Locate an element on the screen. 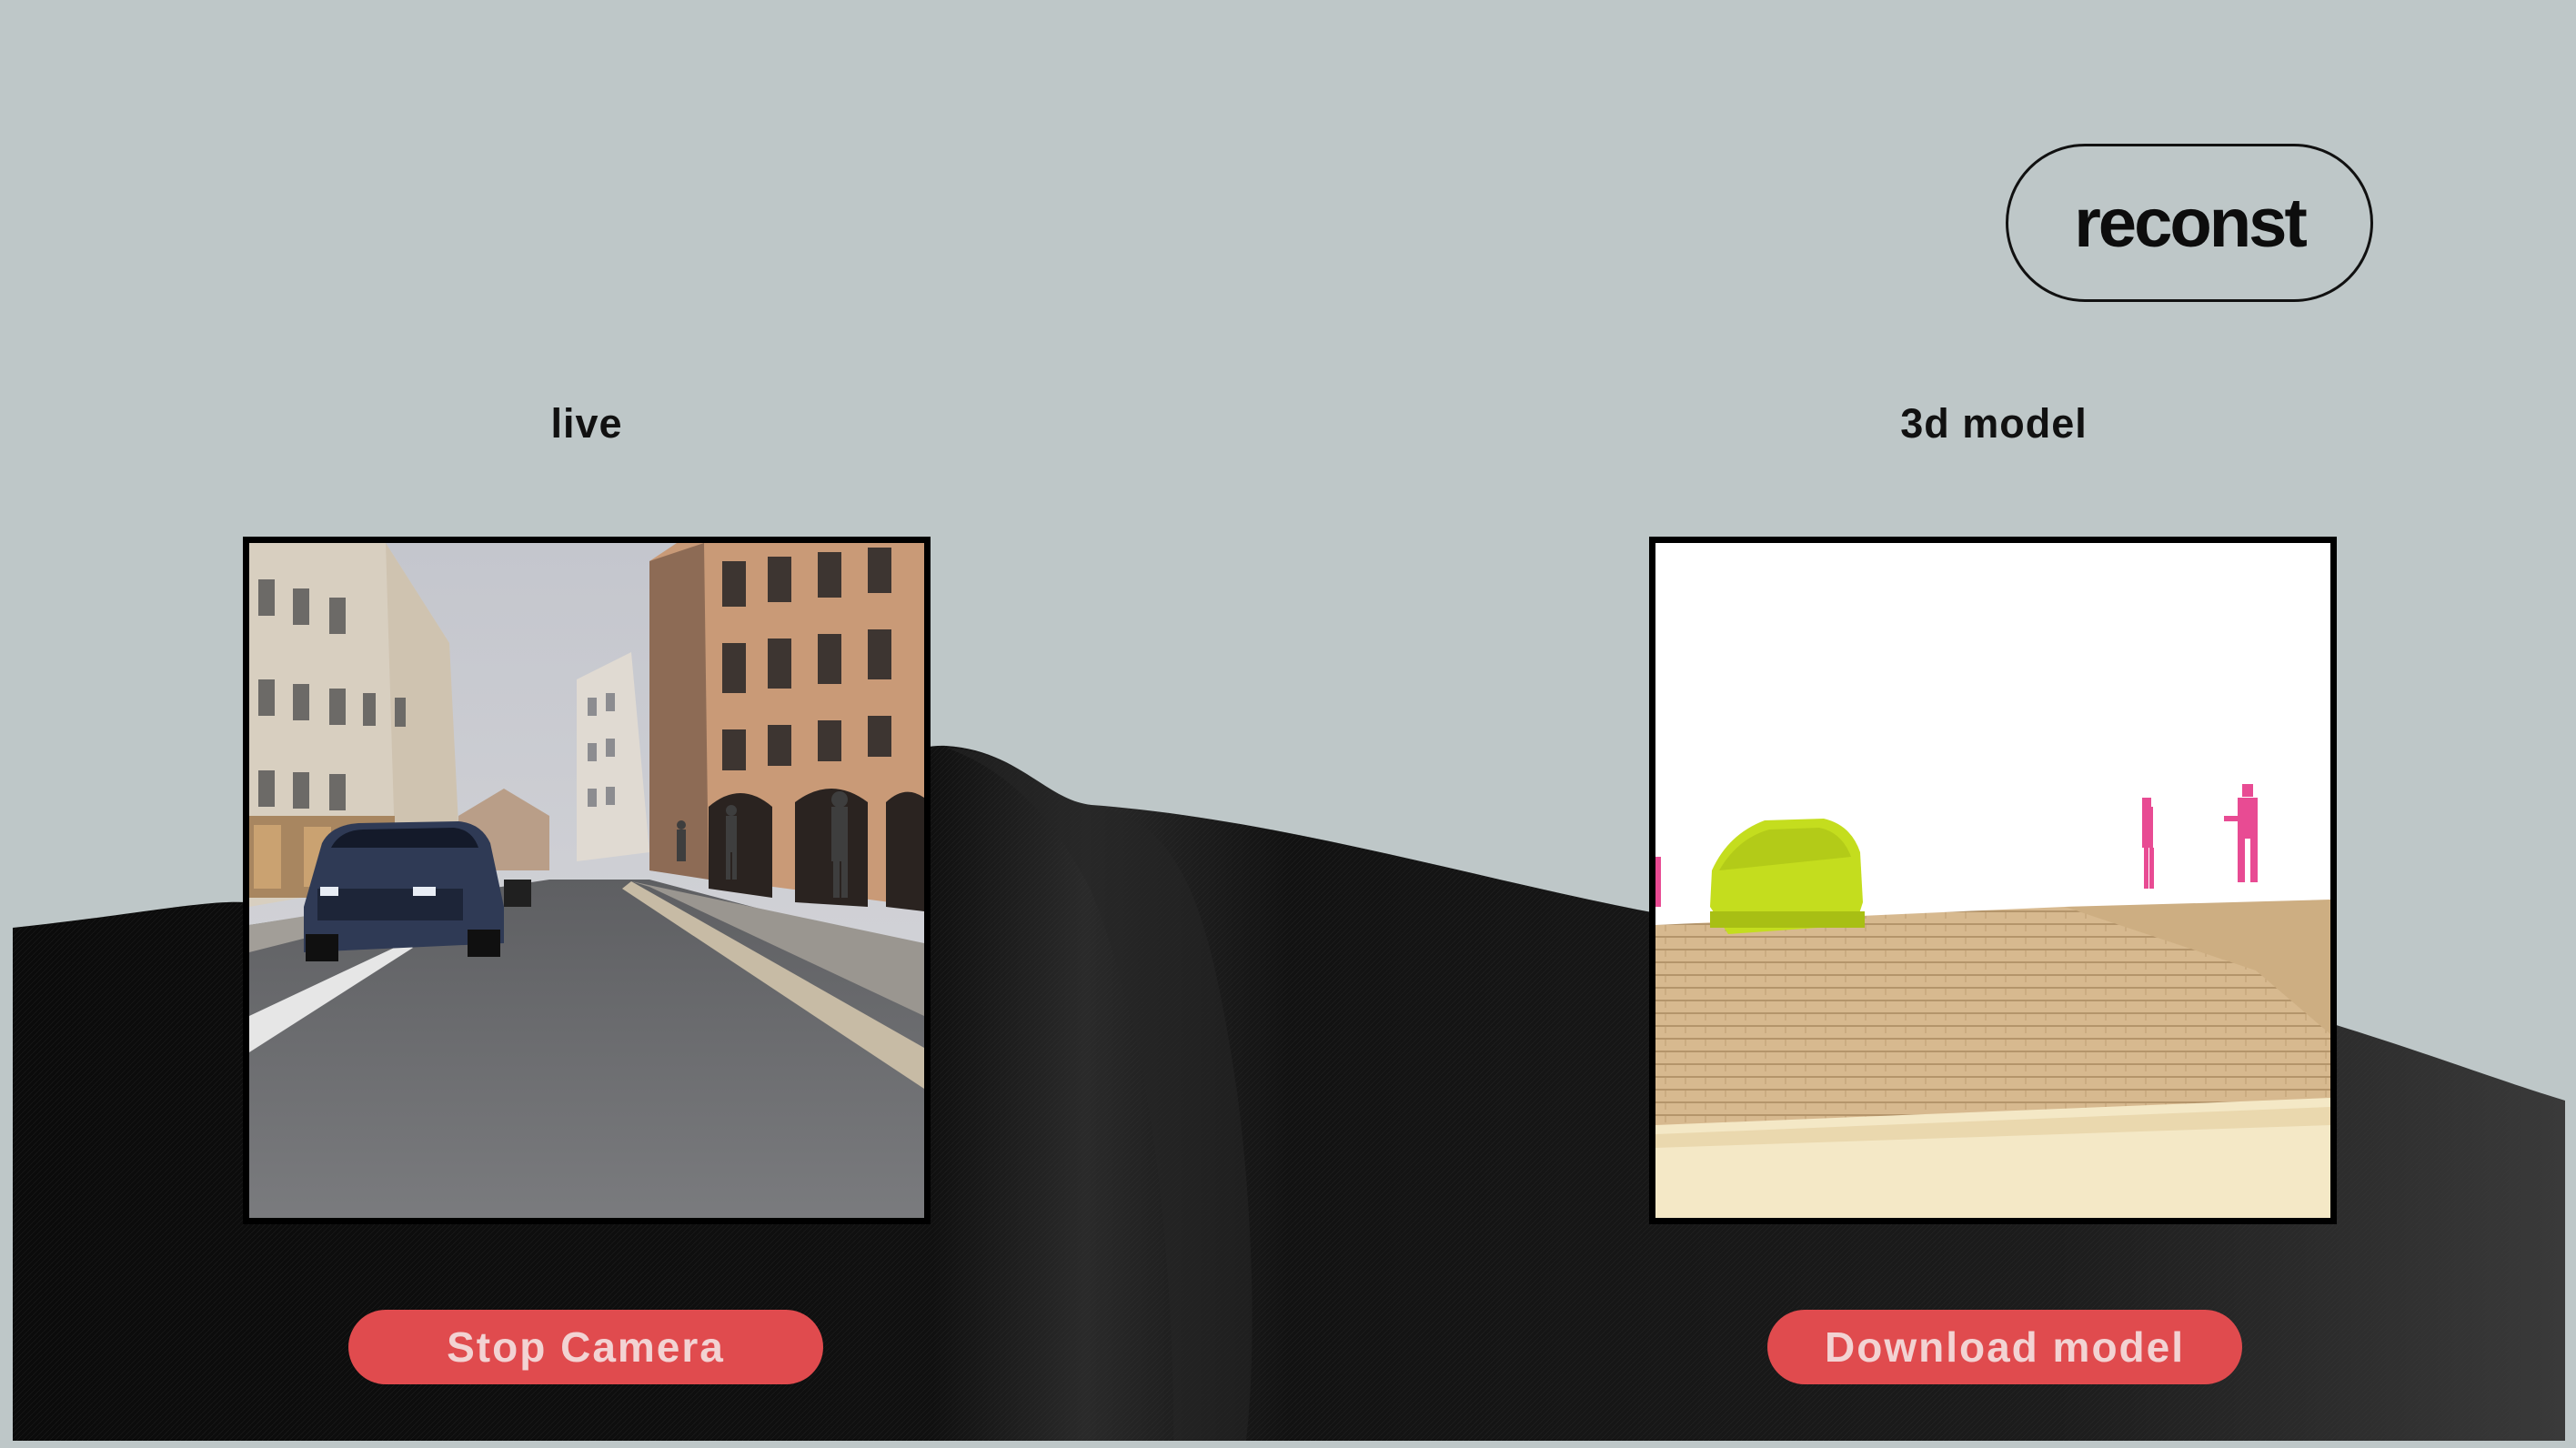 This screenshot has width=2576, height=1448. voxel-scene-image is located at coordinates (1992, 881).